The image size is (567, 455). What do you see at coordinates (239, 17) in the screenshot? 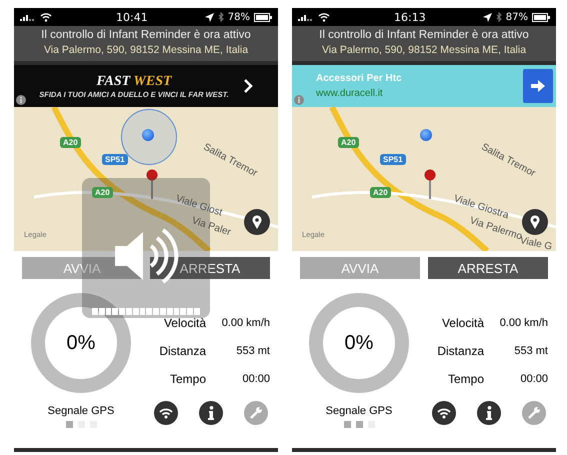
I see `battery-percent: 78%` at bounding box center [239, 17].